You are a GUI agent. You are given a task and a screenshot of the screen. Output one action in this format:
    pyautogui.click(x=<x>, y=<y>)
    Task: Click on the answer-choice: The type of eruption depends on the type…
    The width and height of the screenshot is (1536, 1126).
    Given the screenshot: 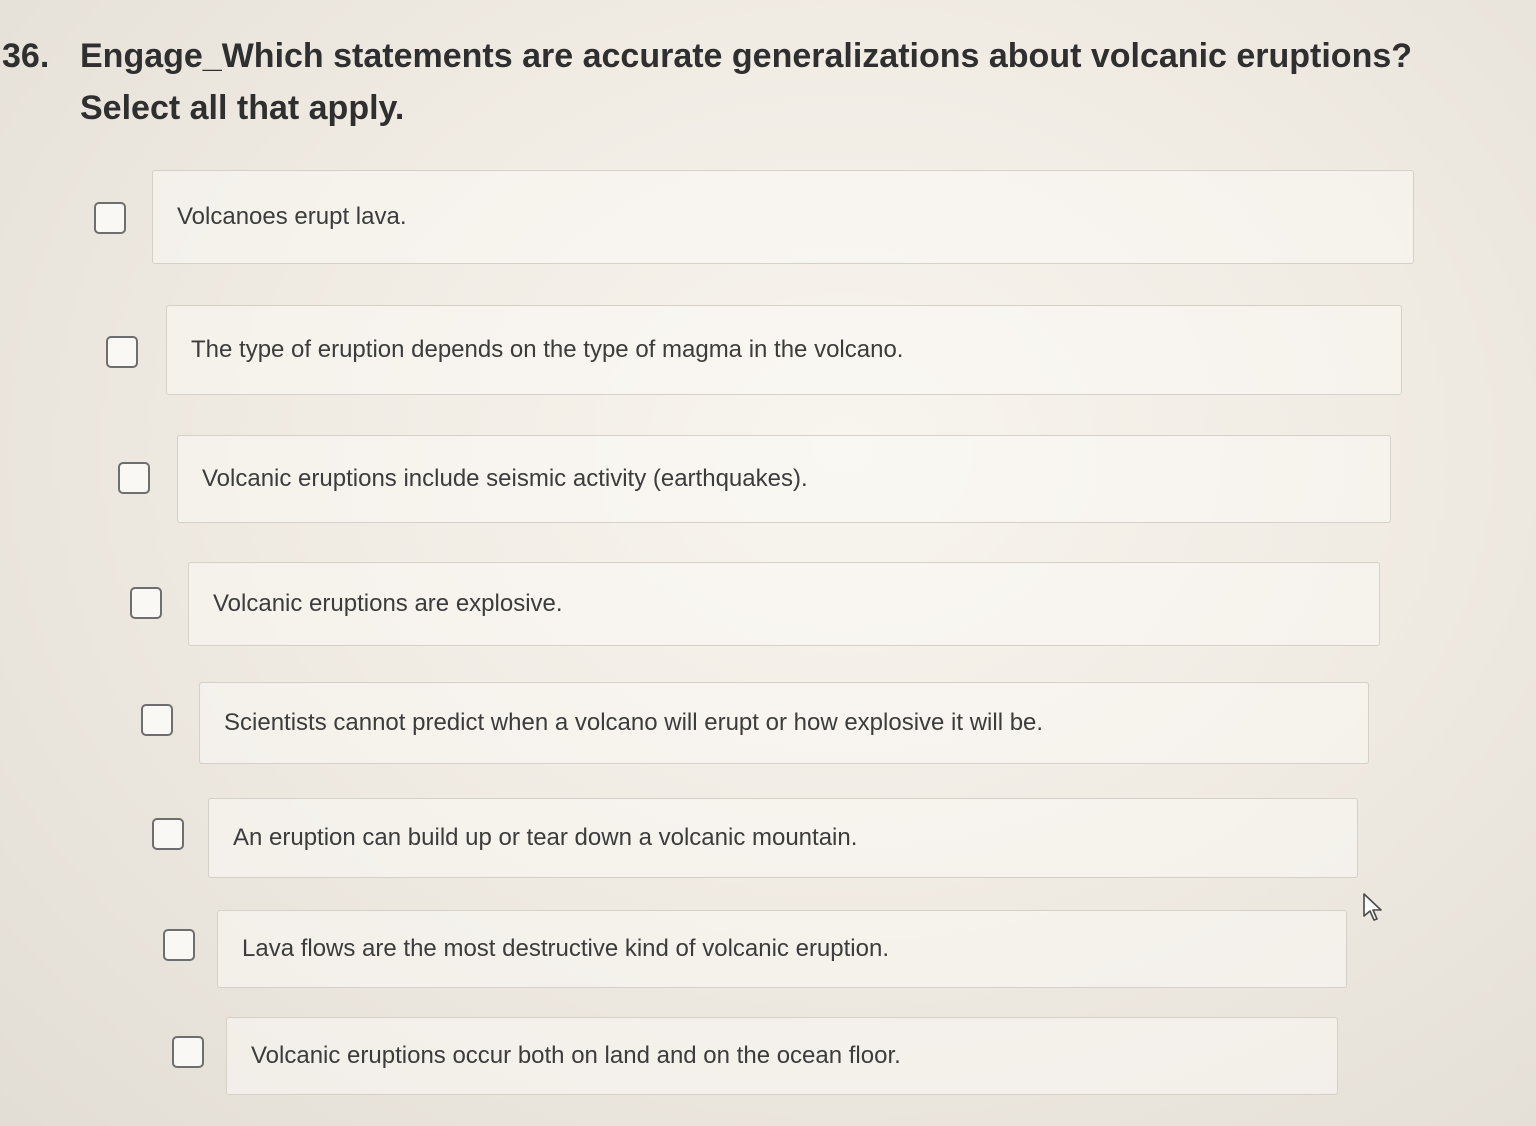 What is the action you would take?
    pyautogui.click(x=784, y=350)
    